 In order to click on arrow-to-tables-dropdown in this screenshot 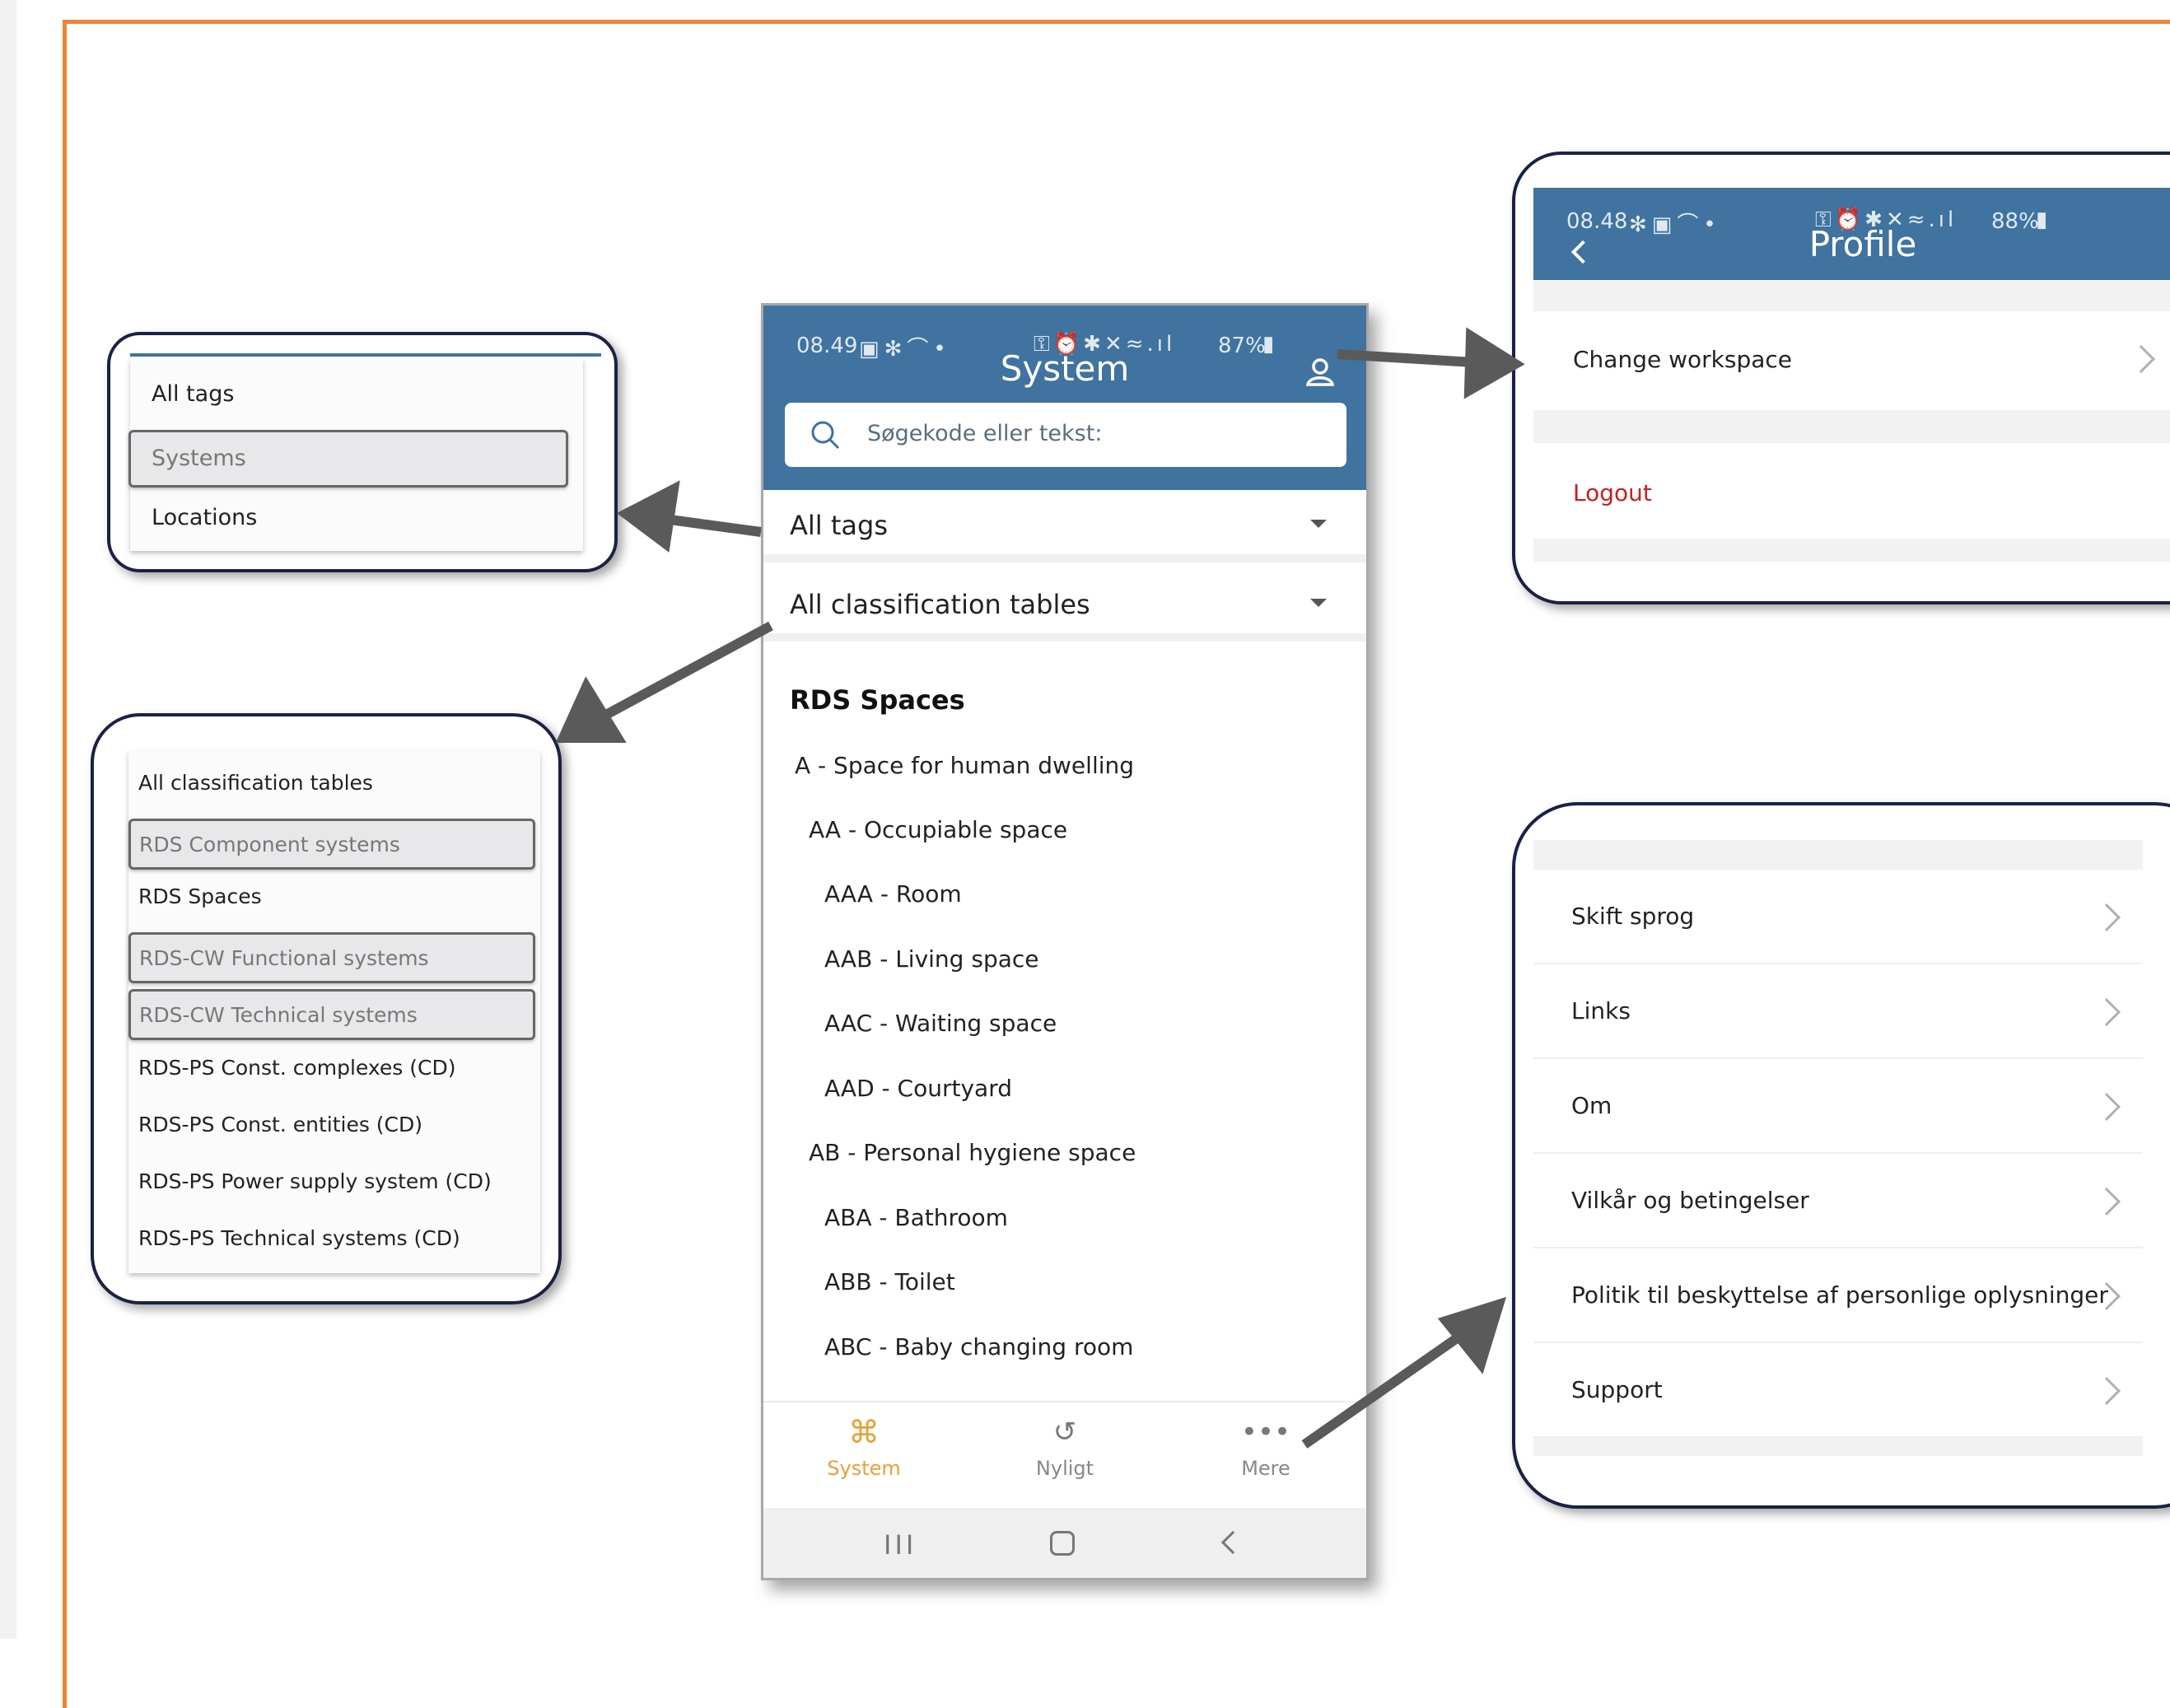, I will do `click(664, 682)`.